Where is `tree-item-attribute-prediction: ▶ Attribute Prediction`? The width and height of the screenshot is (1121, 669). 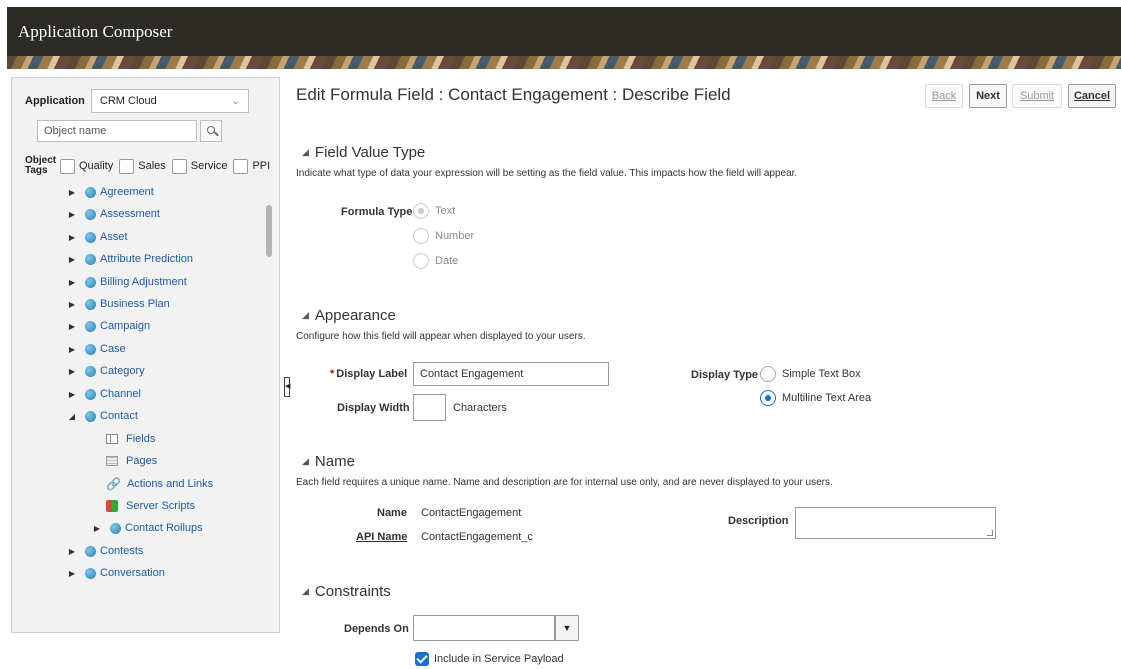 tree-item-attribute-prediction: ▶ Attribute Prediction is located at coordinates (130, 259).